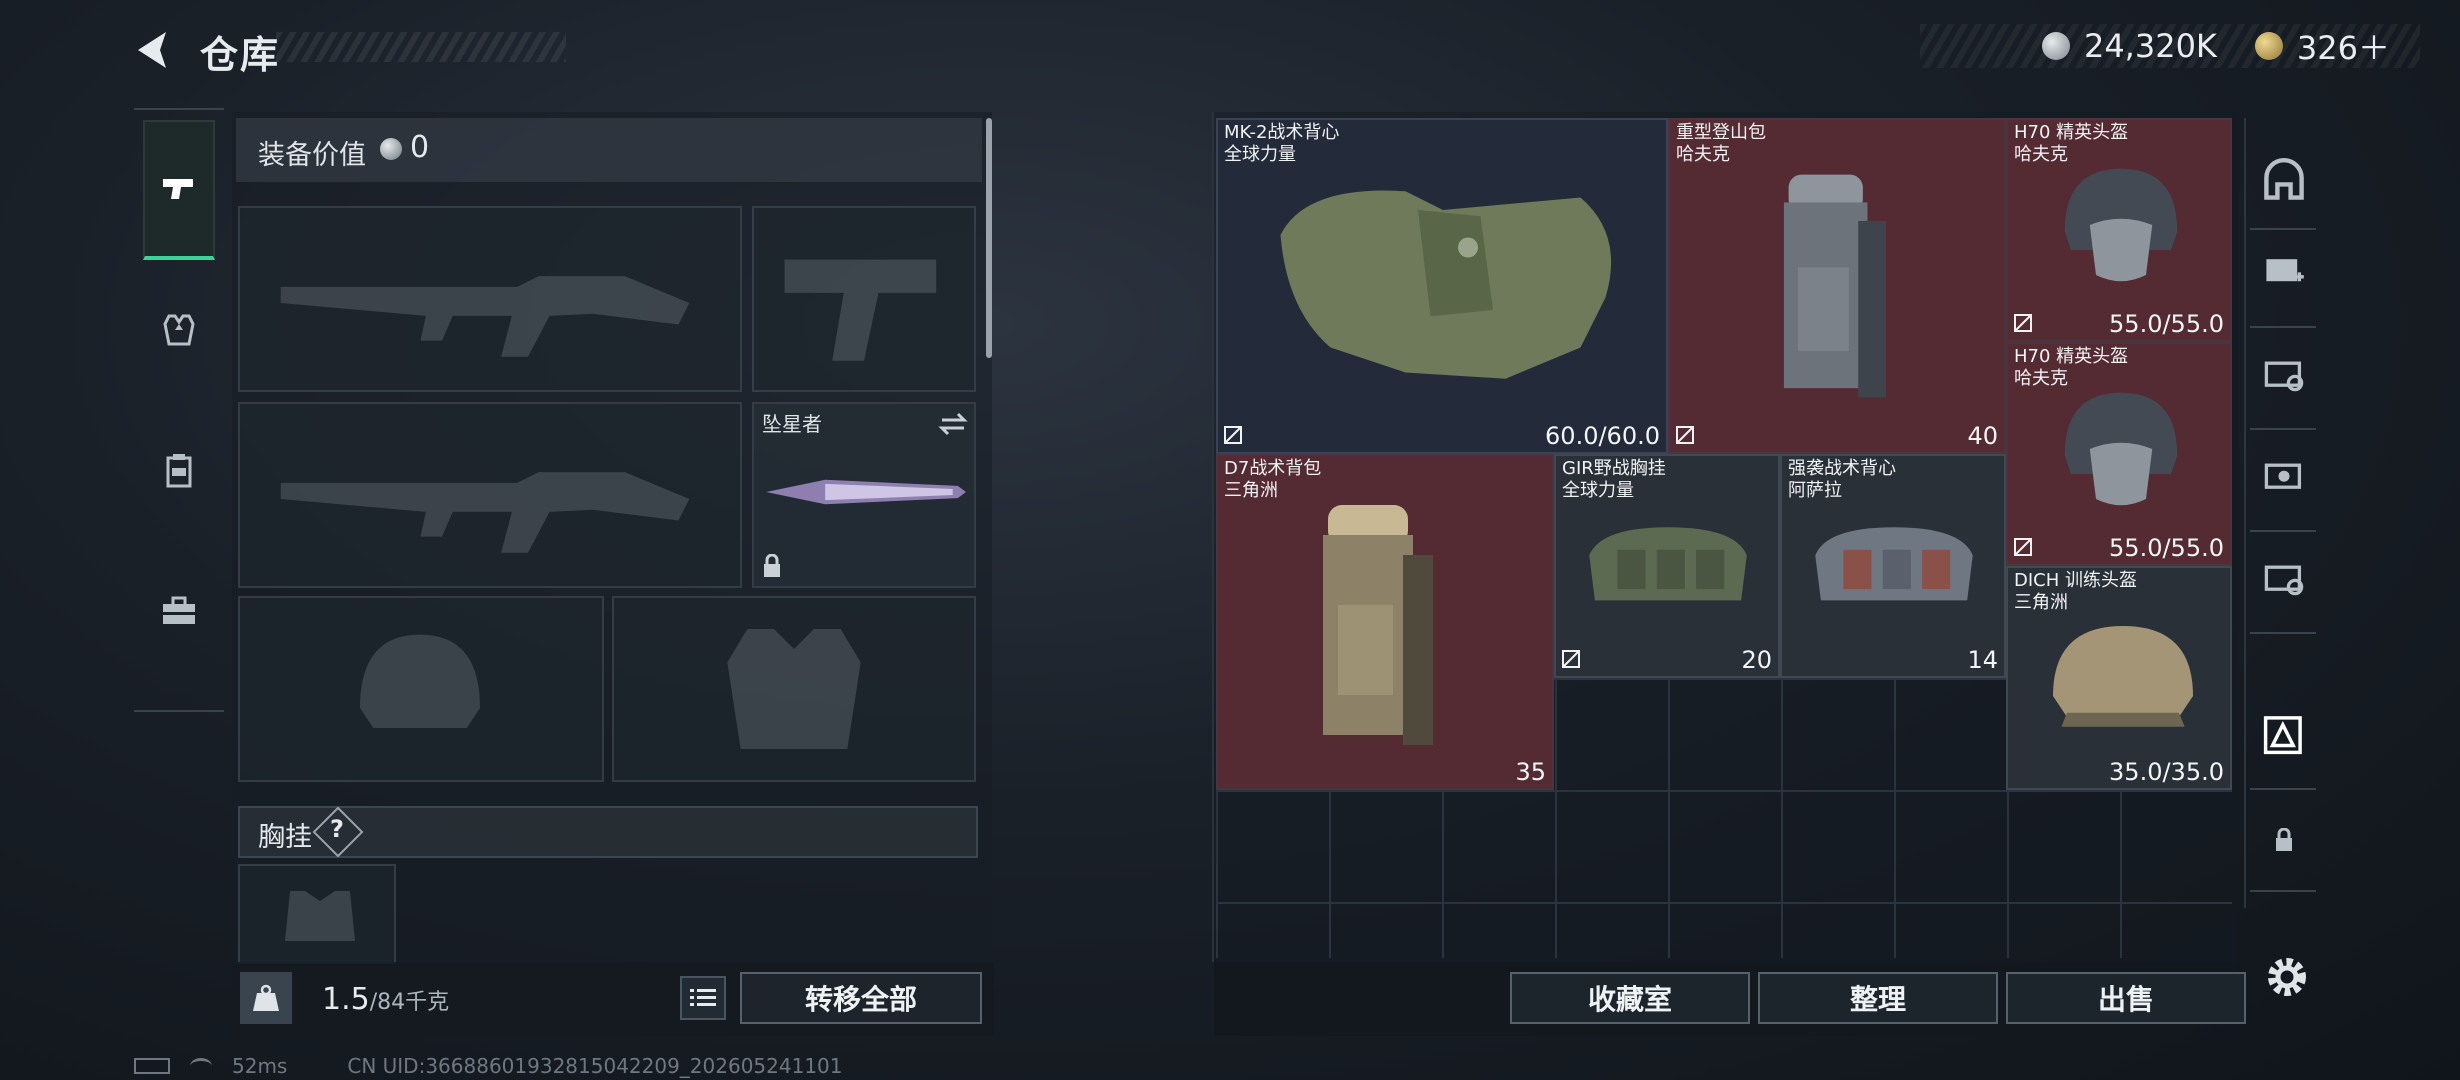 The width and height of the screenshot is (2460, 1080). What do you see at coordinates (1602, 436) in the screenshot?
I see `item-durability: 60.0/60.0` at bounding box center [1602, 436].